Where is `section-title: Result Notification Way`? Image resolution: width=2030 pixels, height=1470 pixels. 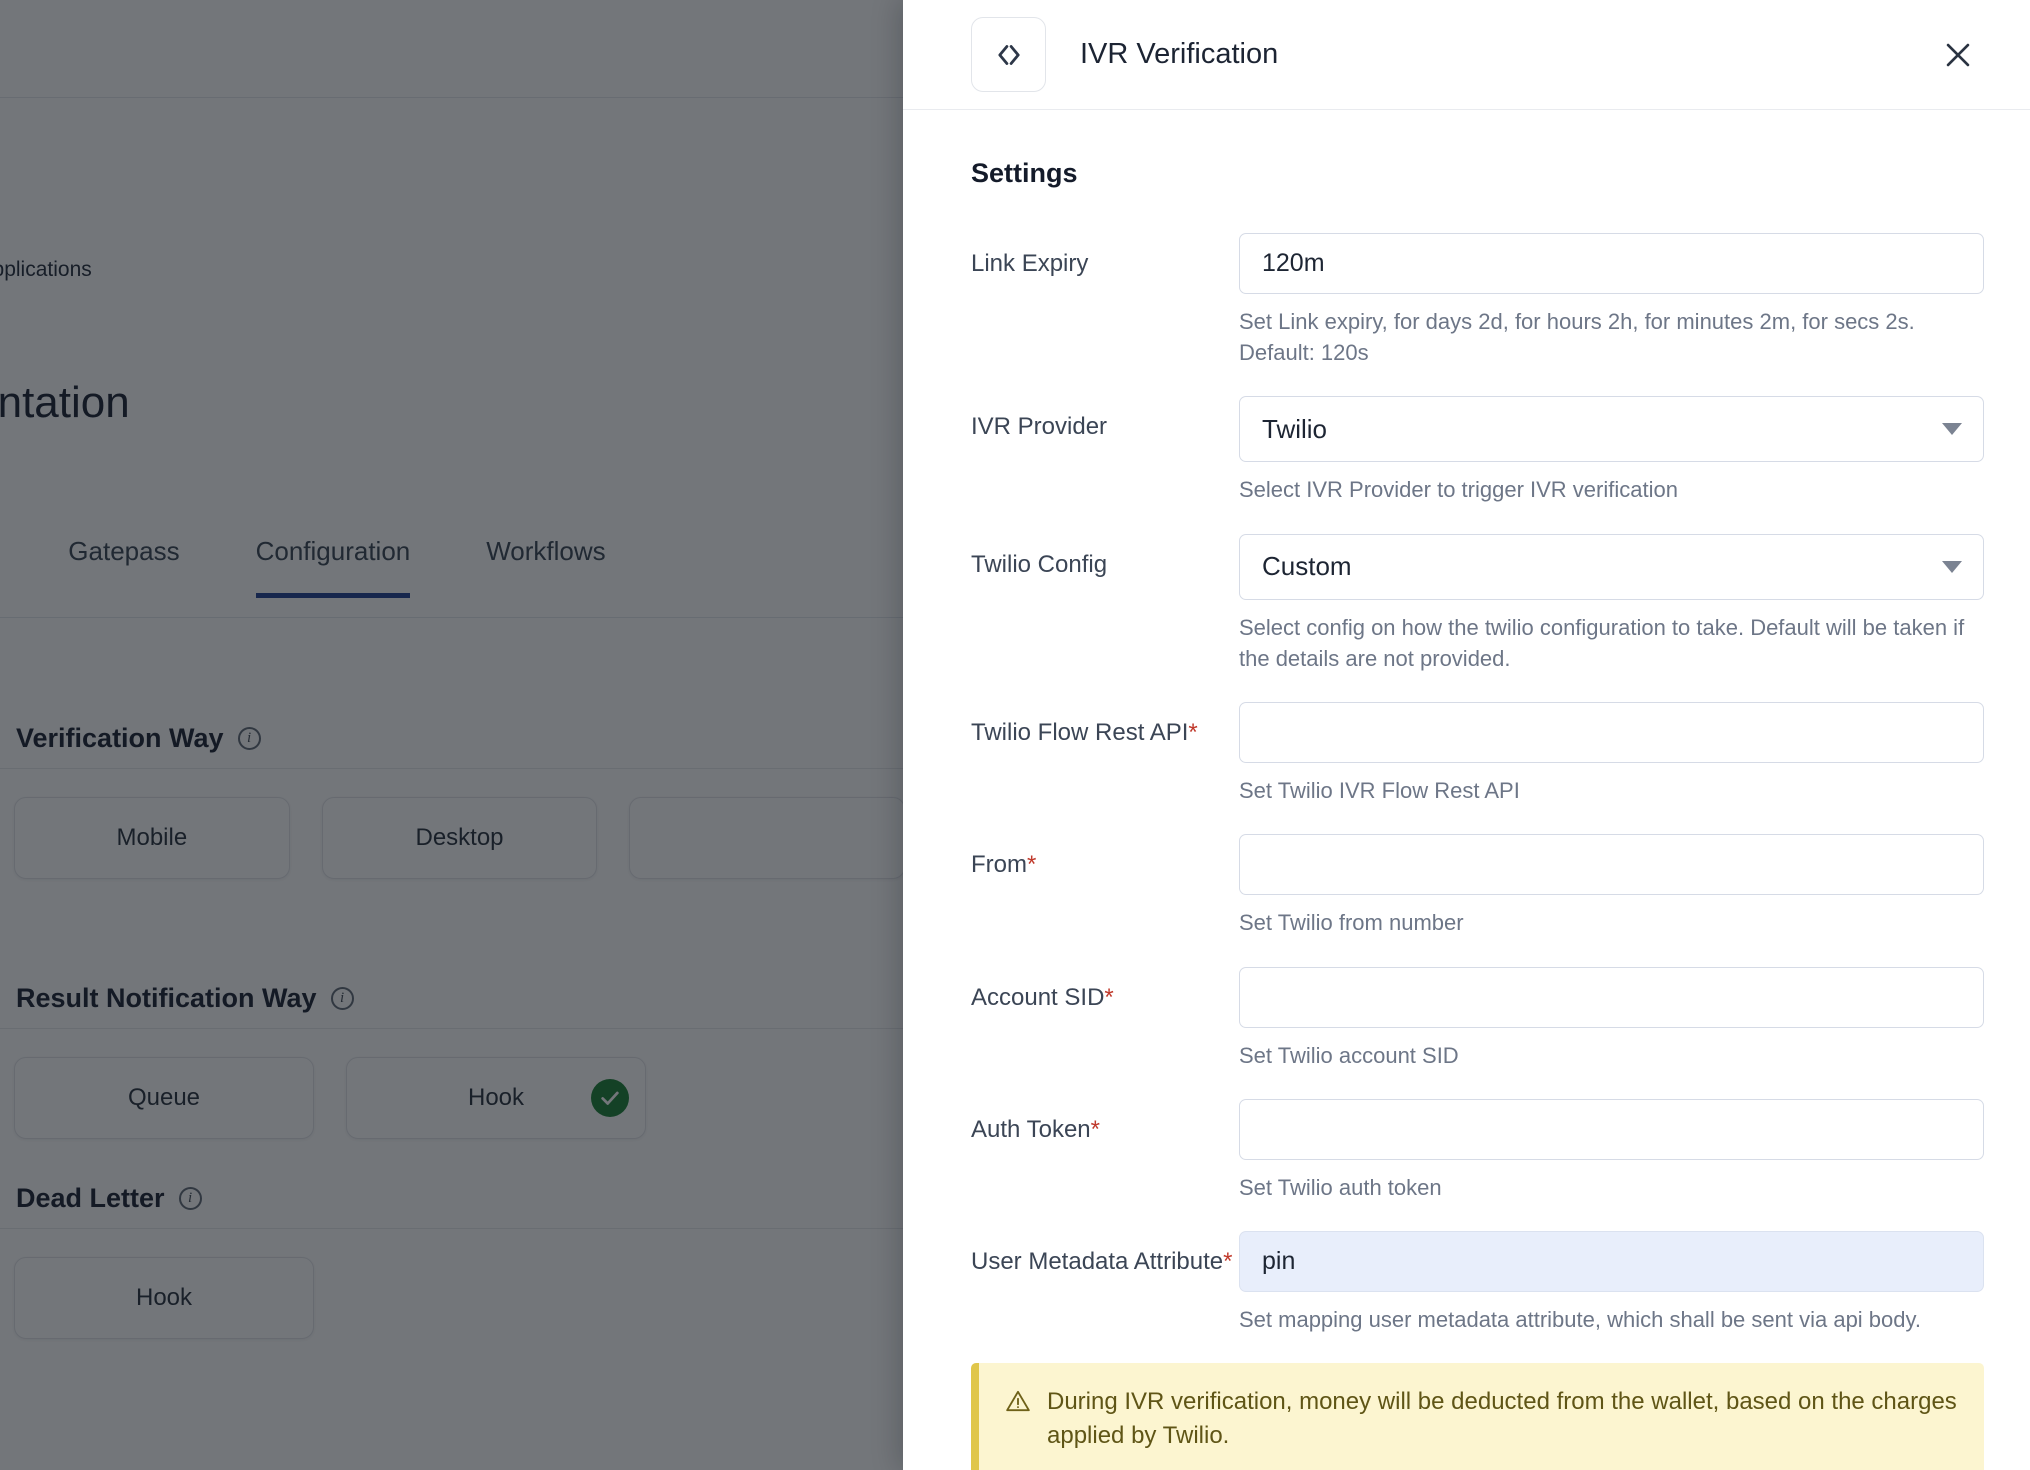 section-title: Result Notification Way is located at coordinates (166, 998).